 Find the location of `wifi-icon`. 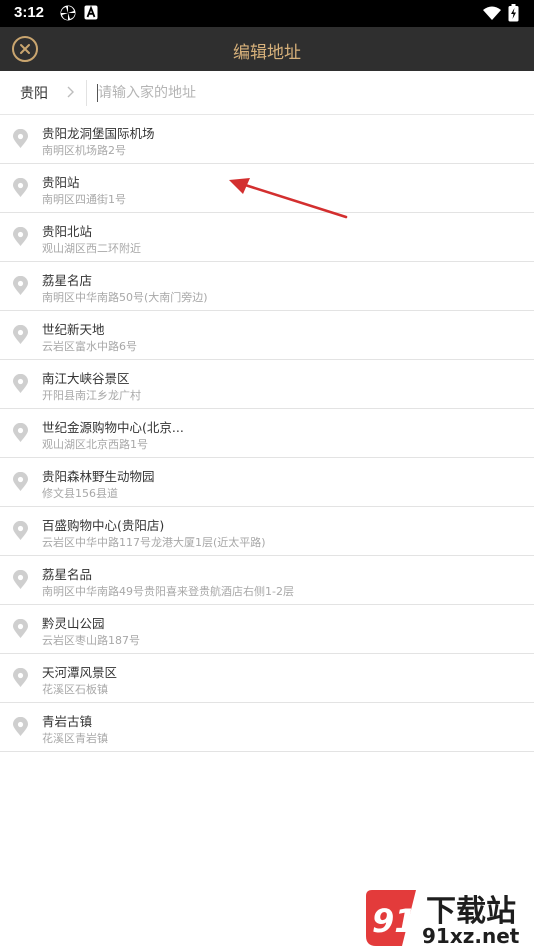

wifi-icon is located at coordinates (492, 13).